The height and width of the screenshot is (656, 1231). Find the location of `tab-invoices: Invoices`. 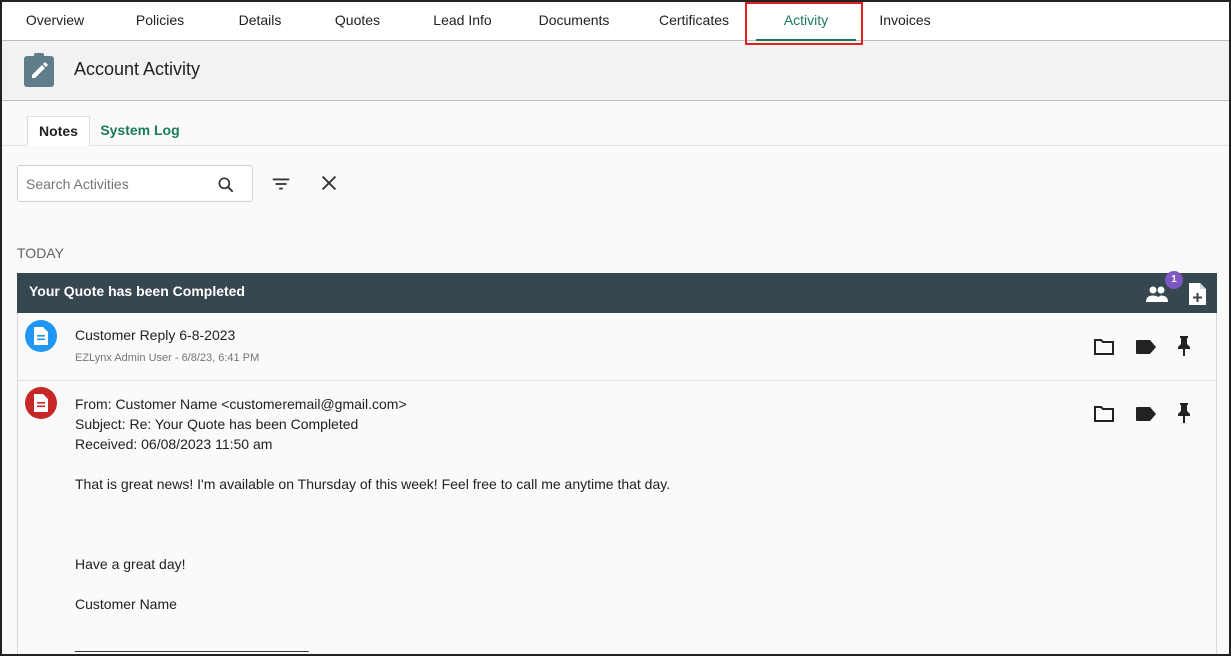

tab-invoices: Invoices is located at coordinates (905, 21).